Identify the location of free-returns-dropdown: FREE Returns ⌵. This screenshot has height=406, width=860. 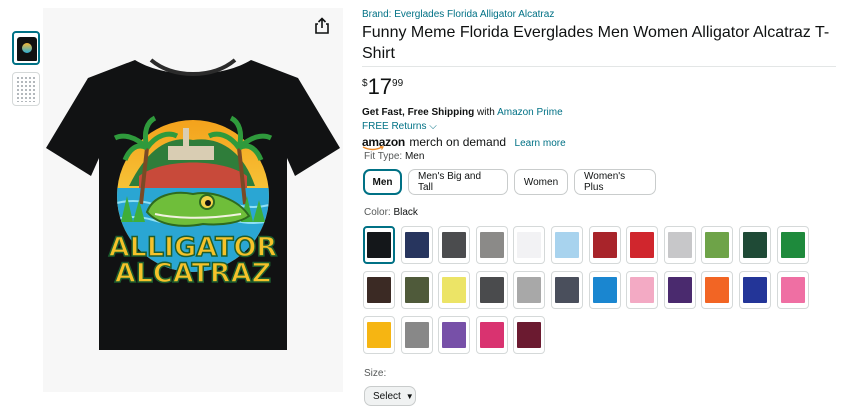
(399, 126).